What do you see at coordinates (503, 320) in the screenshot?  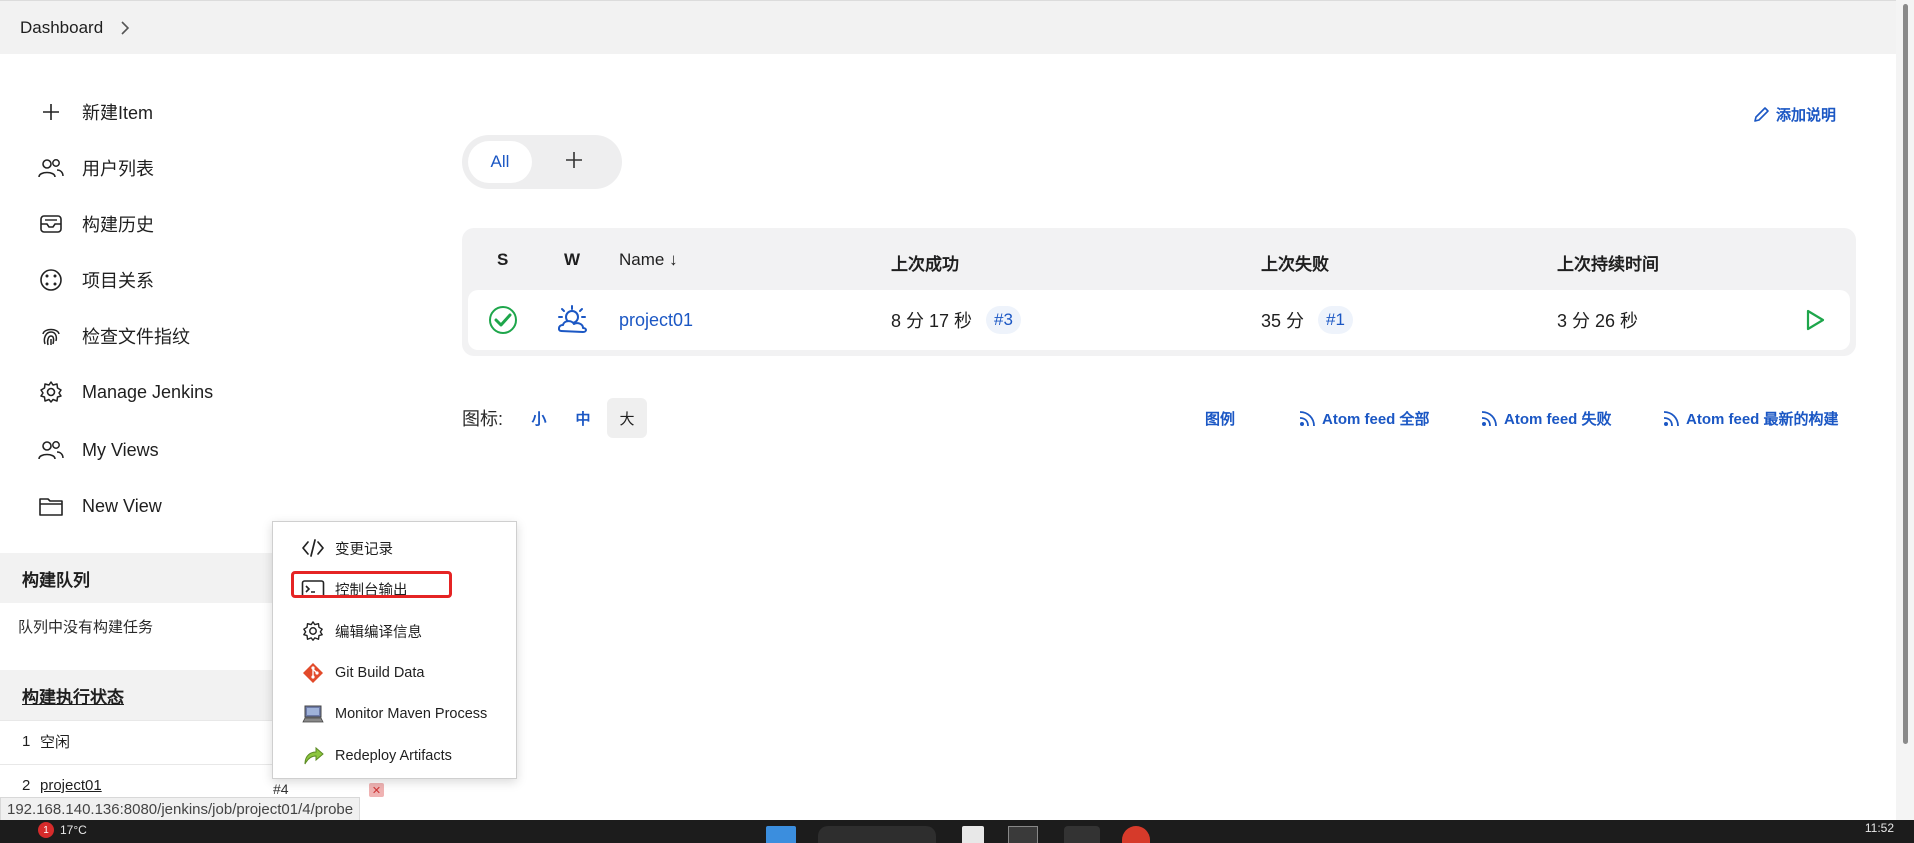 I see `success-status-icon` at bounding box center [503, 320].